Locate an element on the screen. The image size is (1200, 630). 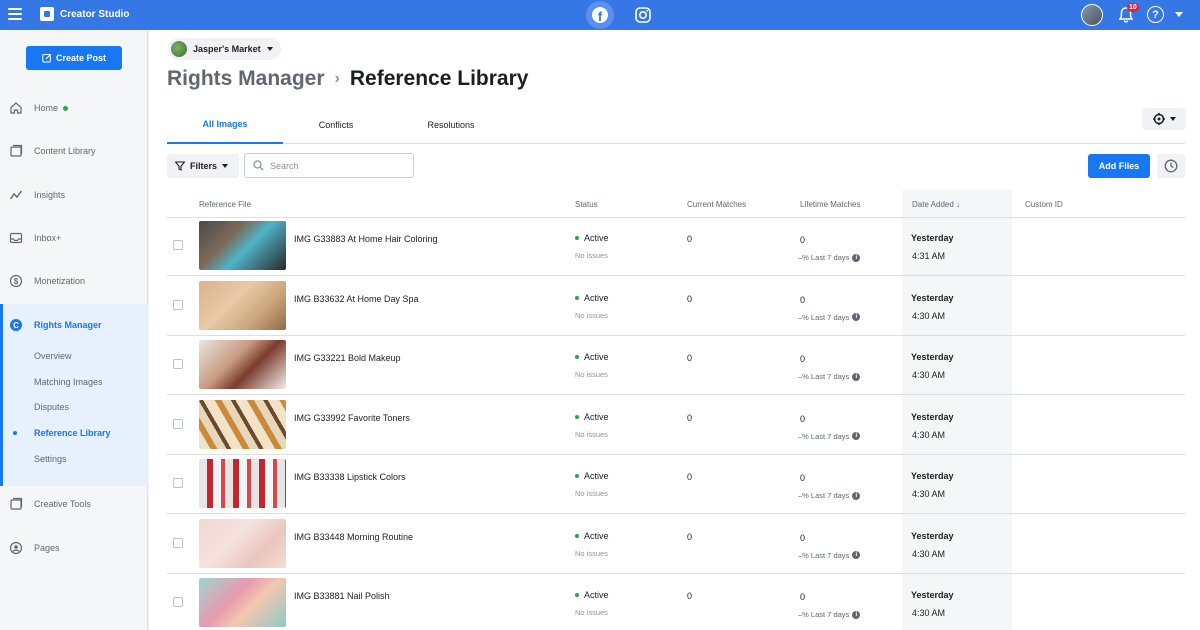
sidebar-subitem-reference-library: Reference Library is located at coordinates (72, 433).